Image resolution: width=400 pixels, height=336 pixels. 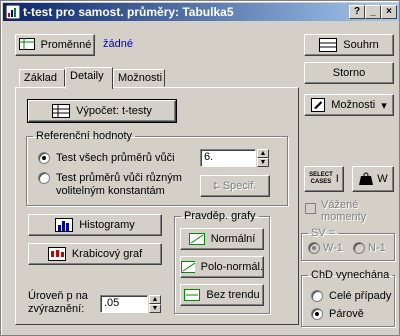 I want to click on weight-icon, so click(x=366, y=178).